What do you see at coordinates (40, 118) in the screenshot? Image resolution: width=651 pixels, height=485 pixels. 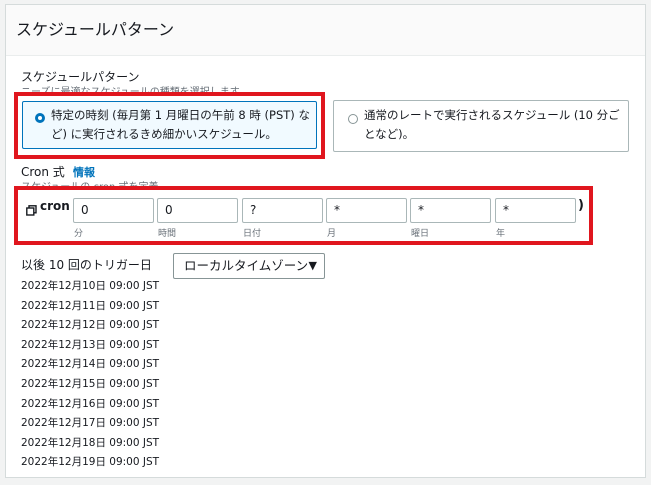 I see `cron-radio` at bounding box center [40, 118].